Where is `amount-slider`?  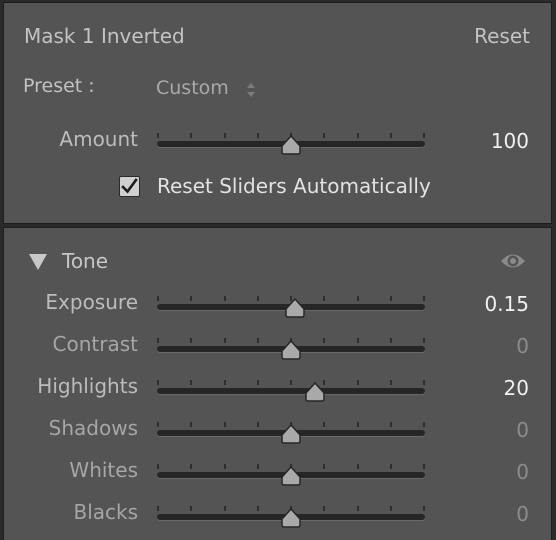 amount-slider is located at coordinates (291, 143).